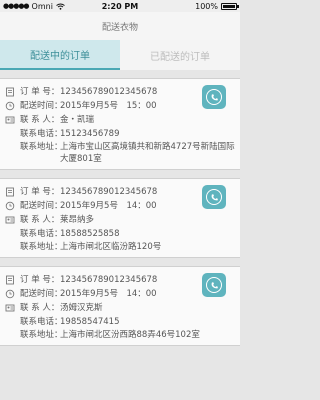 This screenshot has width=320, height=400. I want to click on address-value: 上海市闸北区汾西路88弄46号102室, so click(130, 335).